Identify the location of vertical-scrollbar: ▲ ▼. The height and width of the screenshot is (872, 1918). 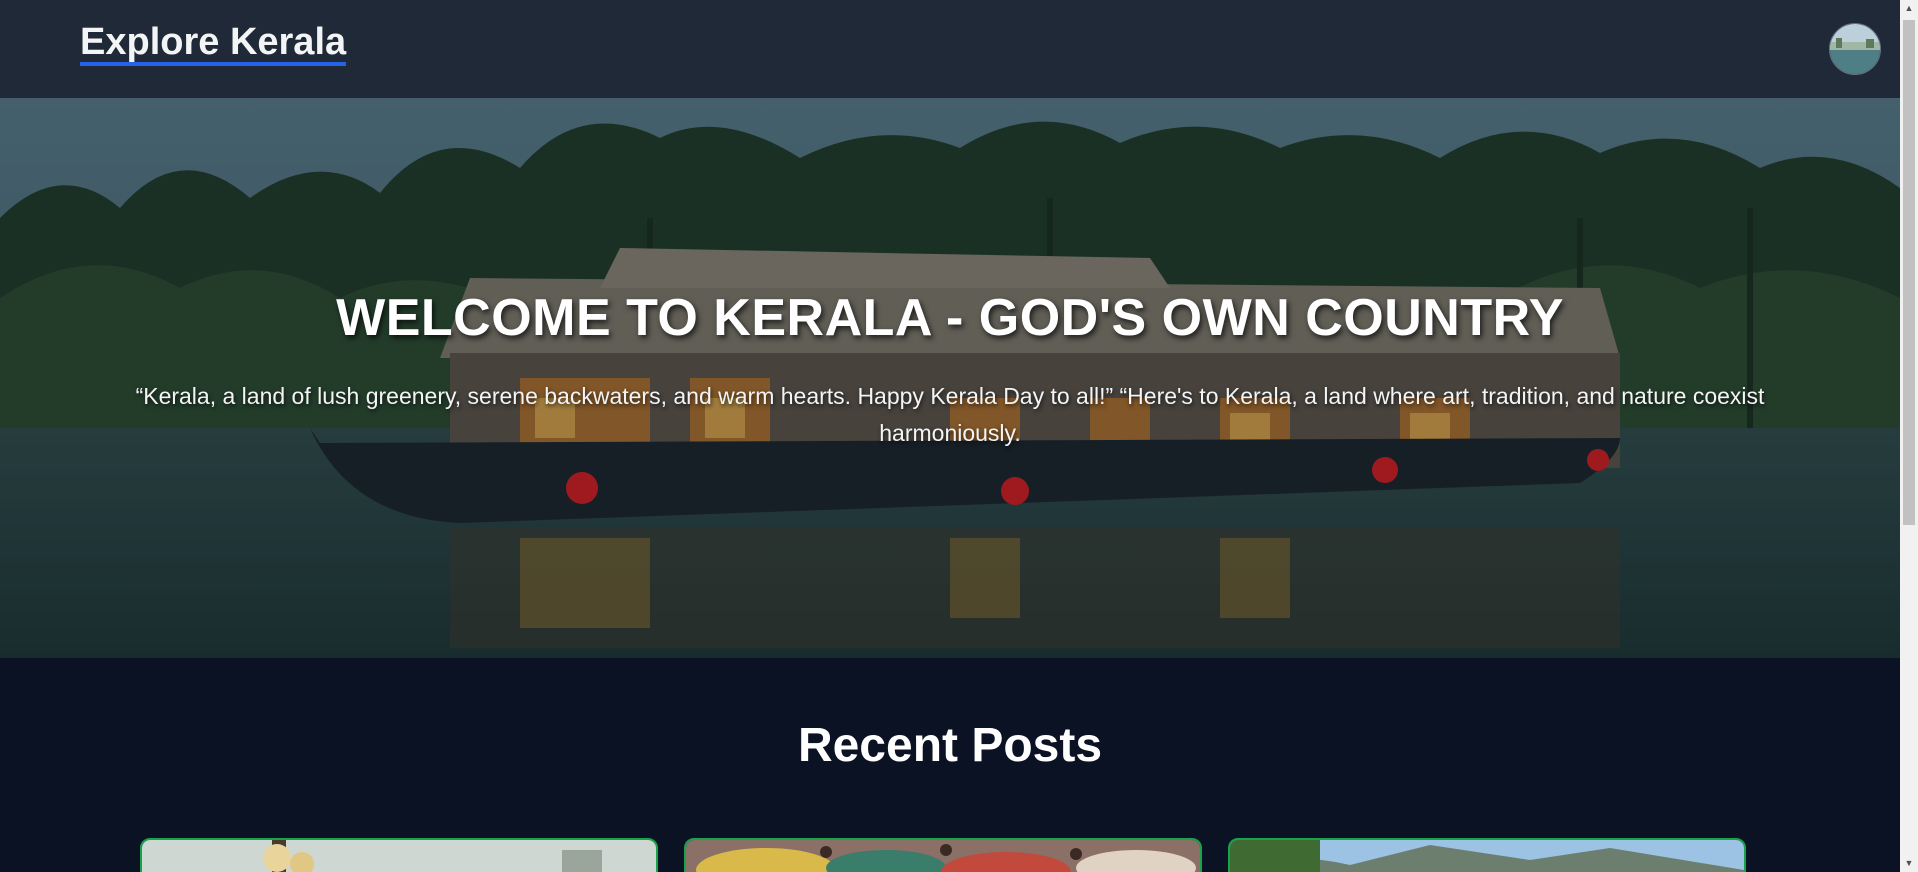
(1909, 436).